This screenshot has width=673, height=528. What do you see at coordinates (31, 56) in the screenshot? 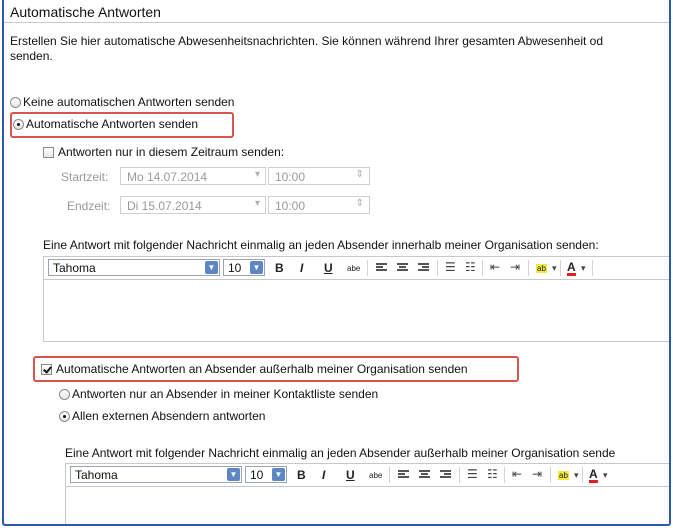
I see `intro-line-2: senden.` at bounding box center [31, 56].